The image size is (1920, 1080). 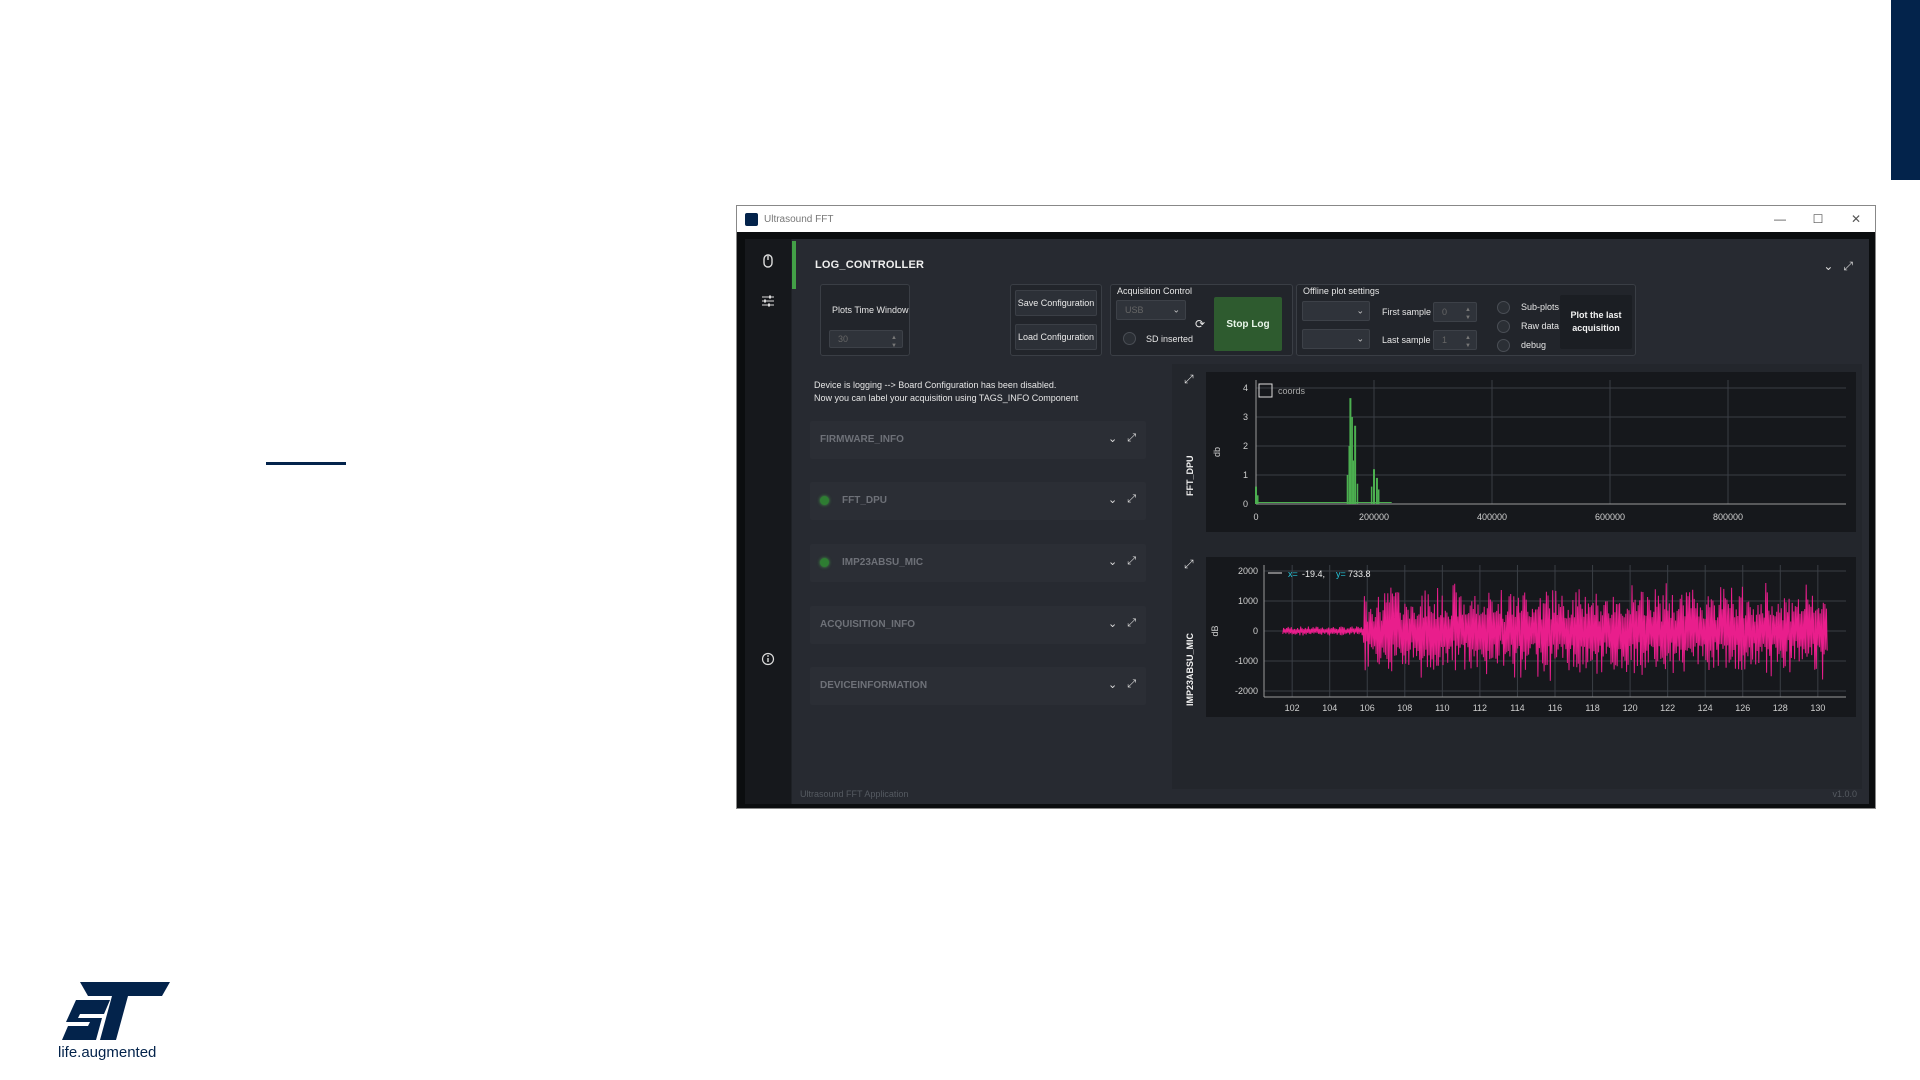 What do you see at coordinates (1667, 708) in the screenshot?
I see `mic-x-tick-label: 122` at bounding box center [1667, 708].